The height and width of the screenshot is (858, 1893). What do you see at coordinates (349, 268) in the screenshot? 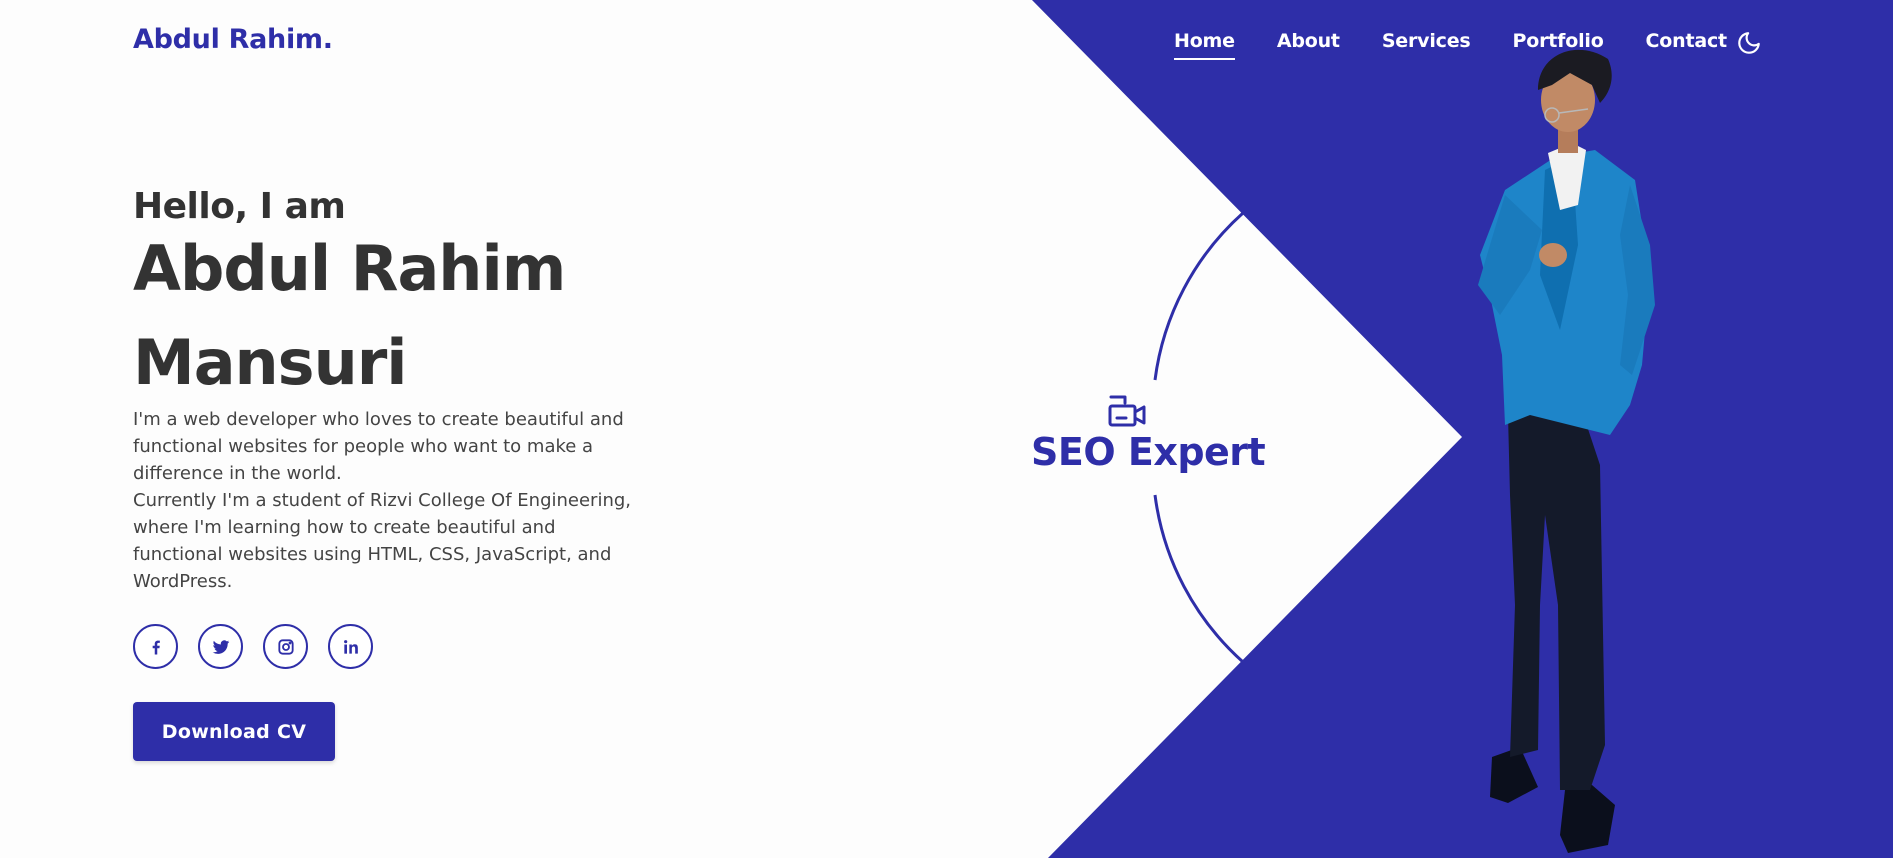
I see `name-line-1: Abdul Rahim` at bounding box center [349, 268].